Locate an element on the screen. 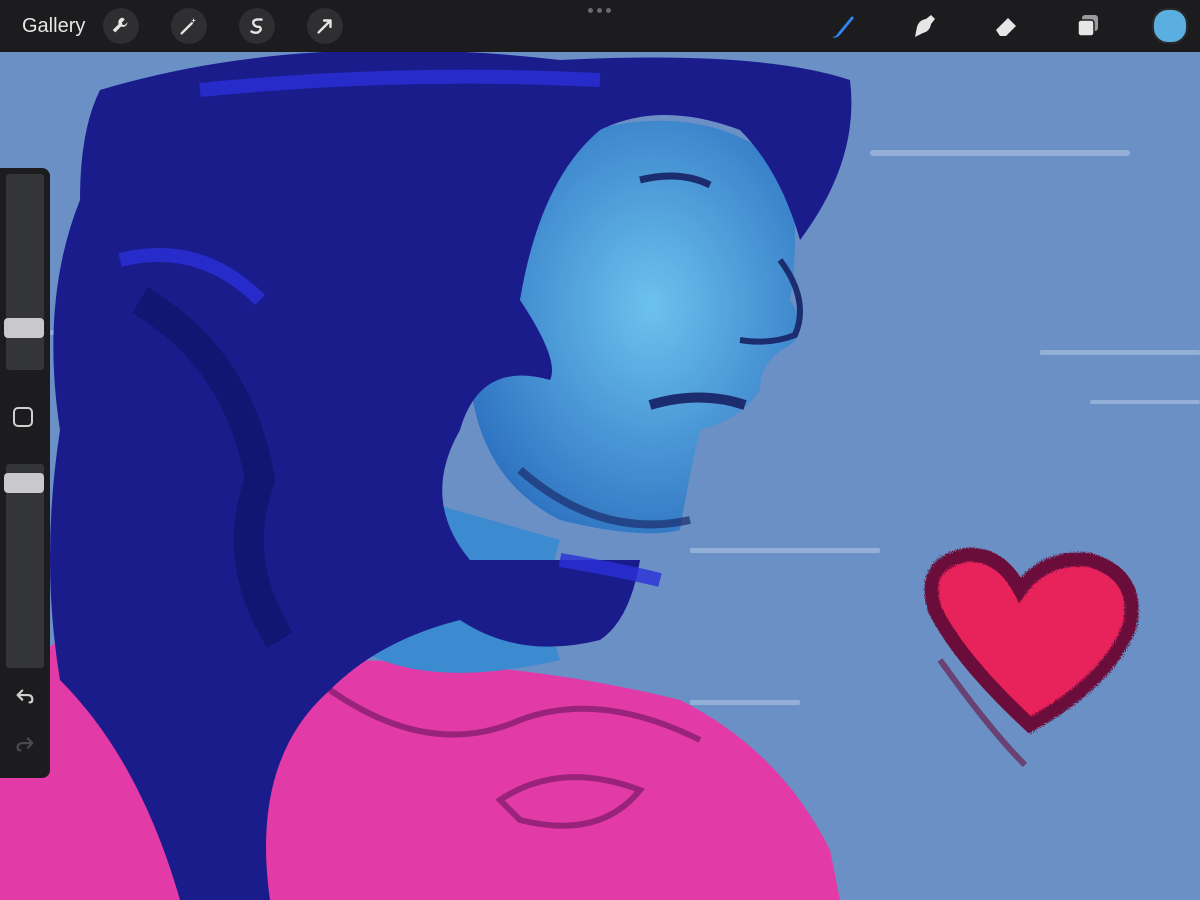  magic-wand-icon is located at coordinates (188, 26).